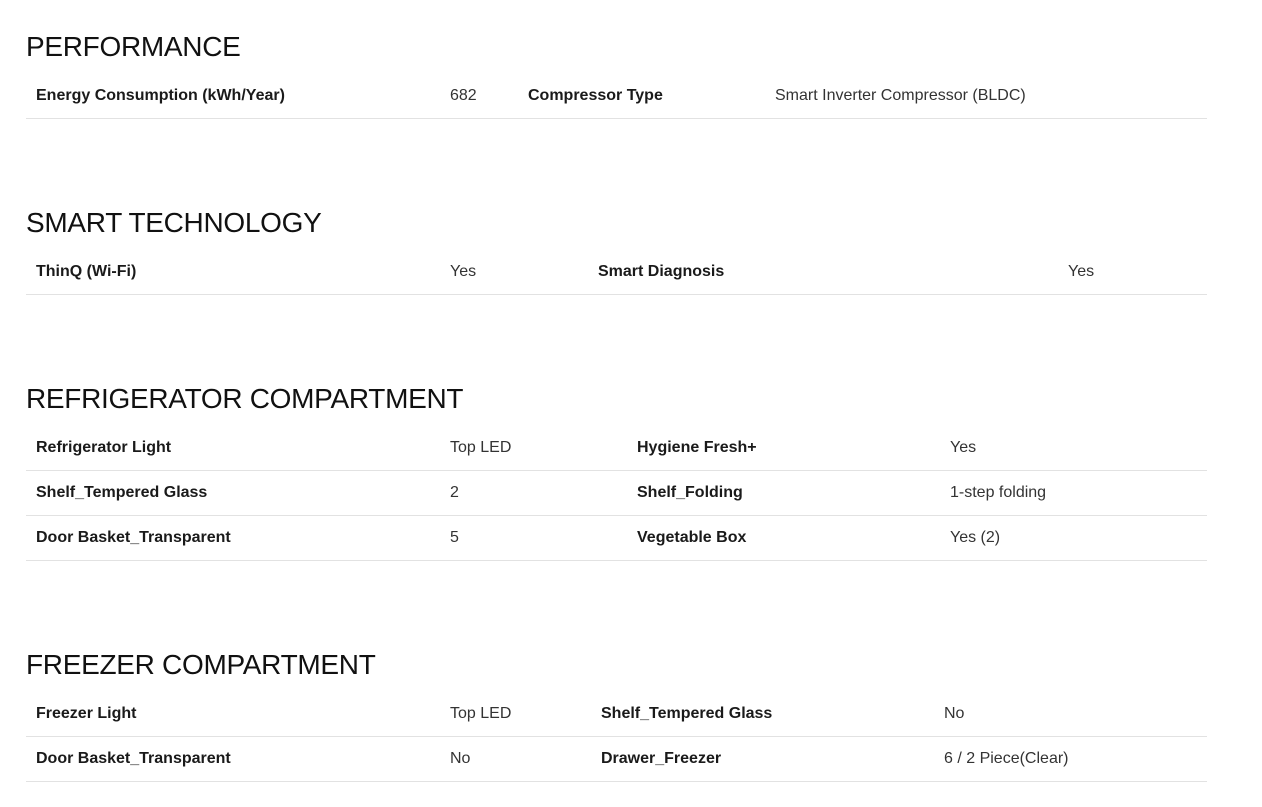  I want to click on section-title: SMART TECHNOLOGY, so click(174, 222).